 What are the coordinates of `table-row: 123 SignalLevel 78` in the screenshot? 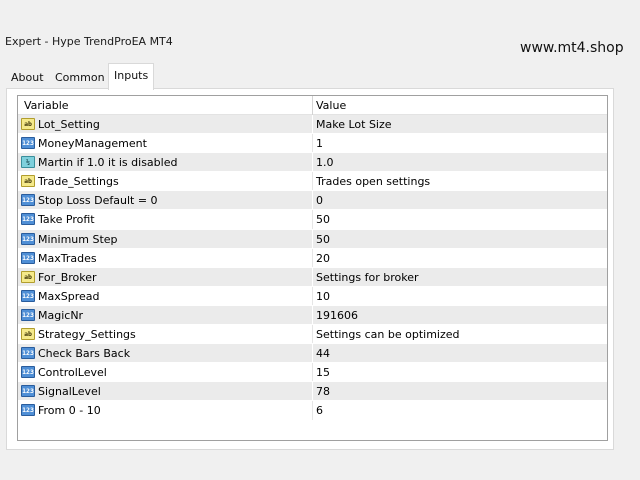 It's located at (312, 392).